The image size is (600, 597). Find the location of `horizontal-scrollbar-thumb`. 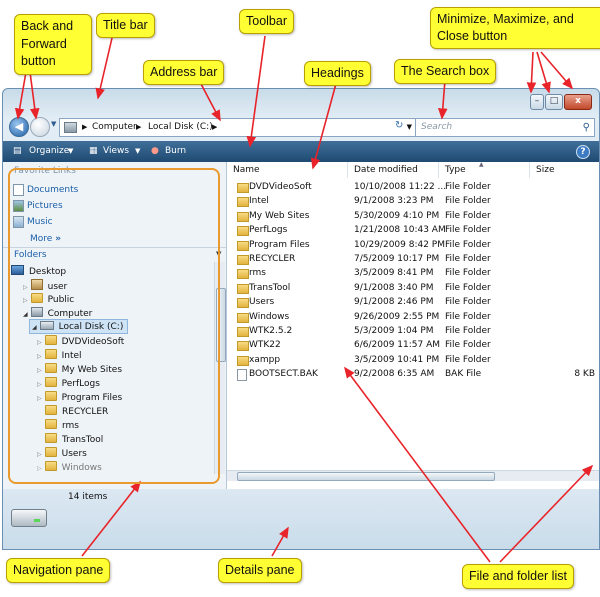

horizontal-scrollbar-thumb is located at coordinates (366, 476).